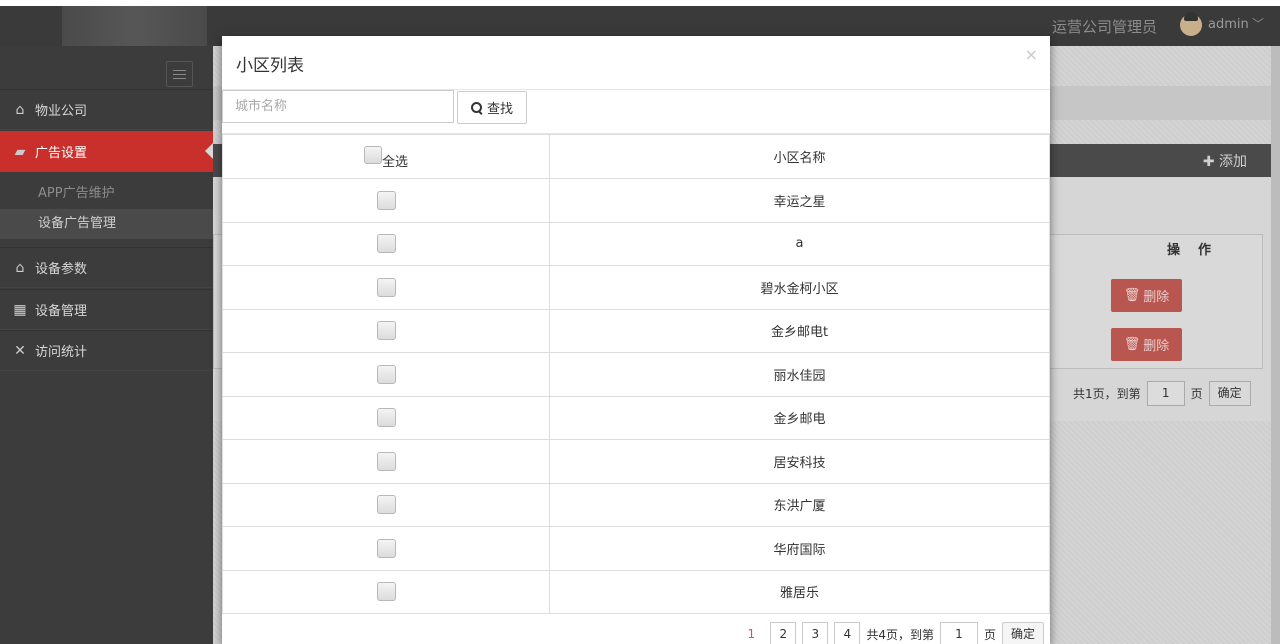 Image resolution: width=1280 pixels, height=644 pixels. Describe the element at coordinates (394, 162) in the screenshot. I see `select-all-label: 全选` at that location.